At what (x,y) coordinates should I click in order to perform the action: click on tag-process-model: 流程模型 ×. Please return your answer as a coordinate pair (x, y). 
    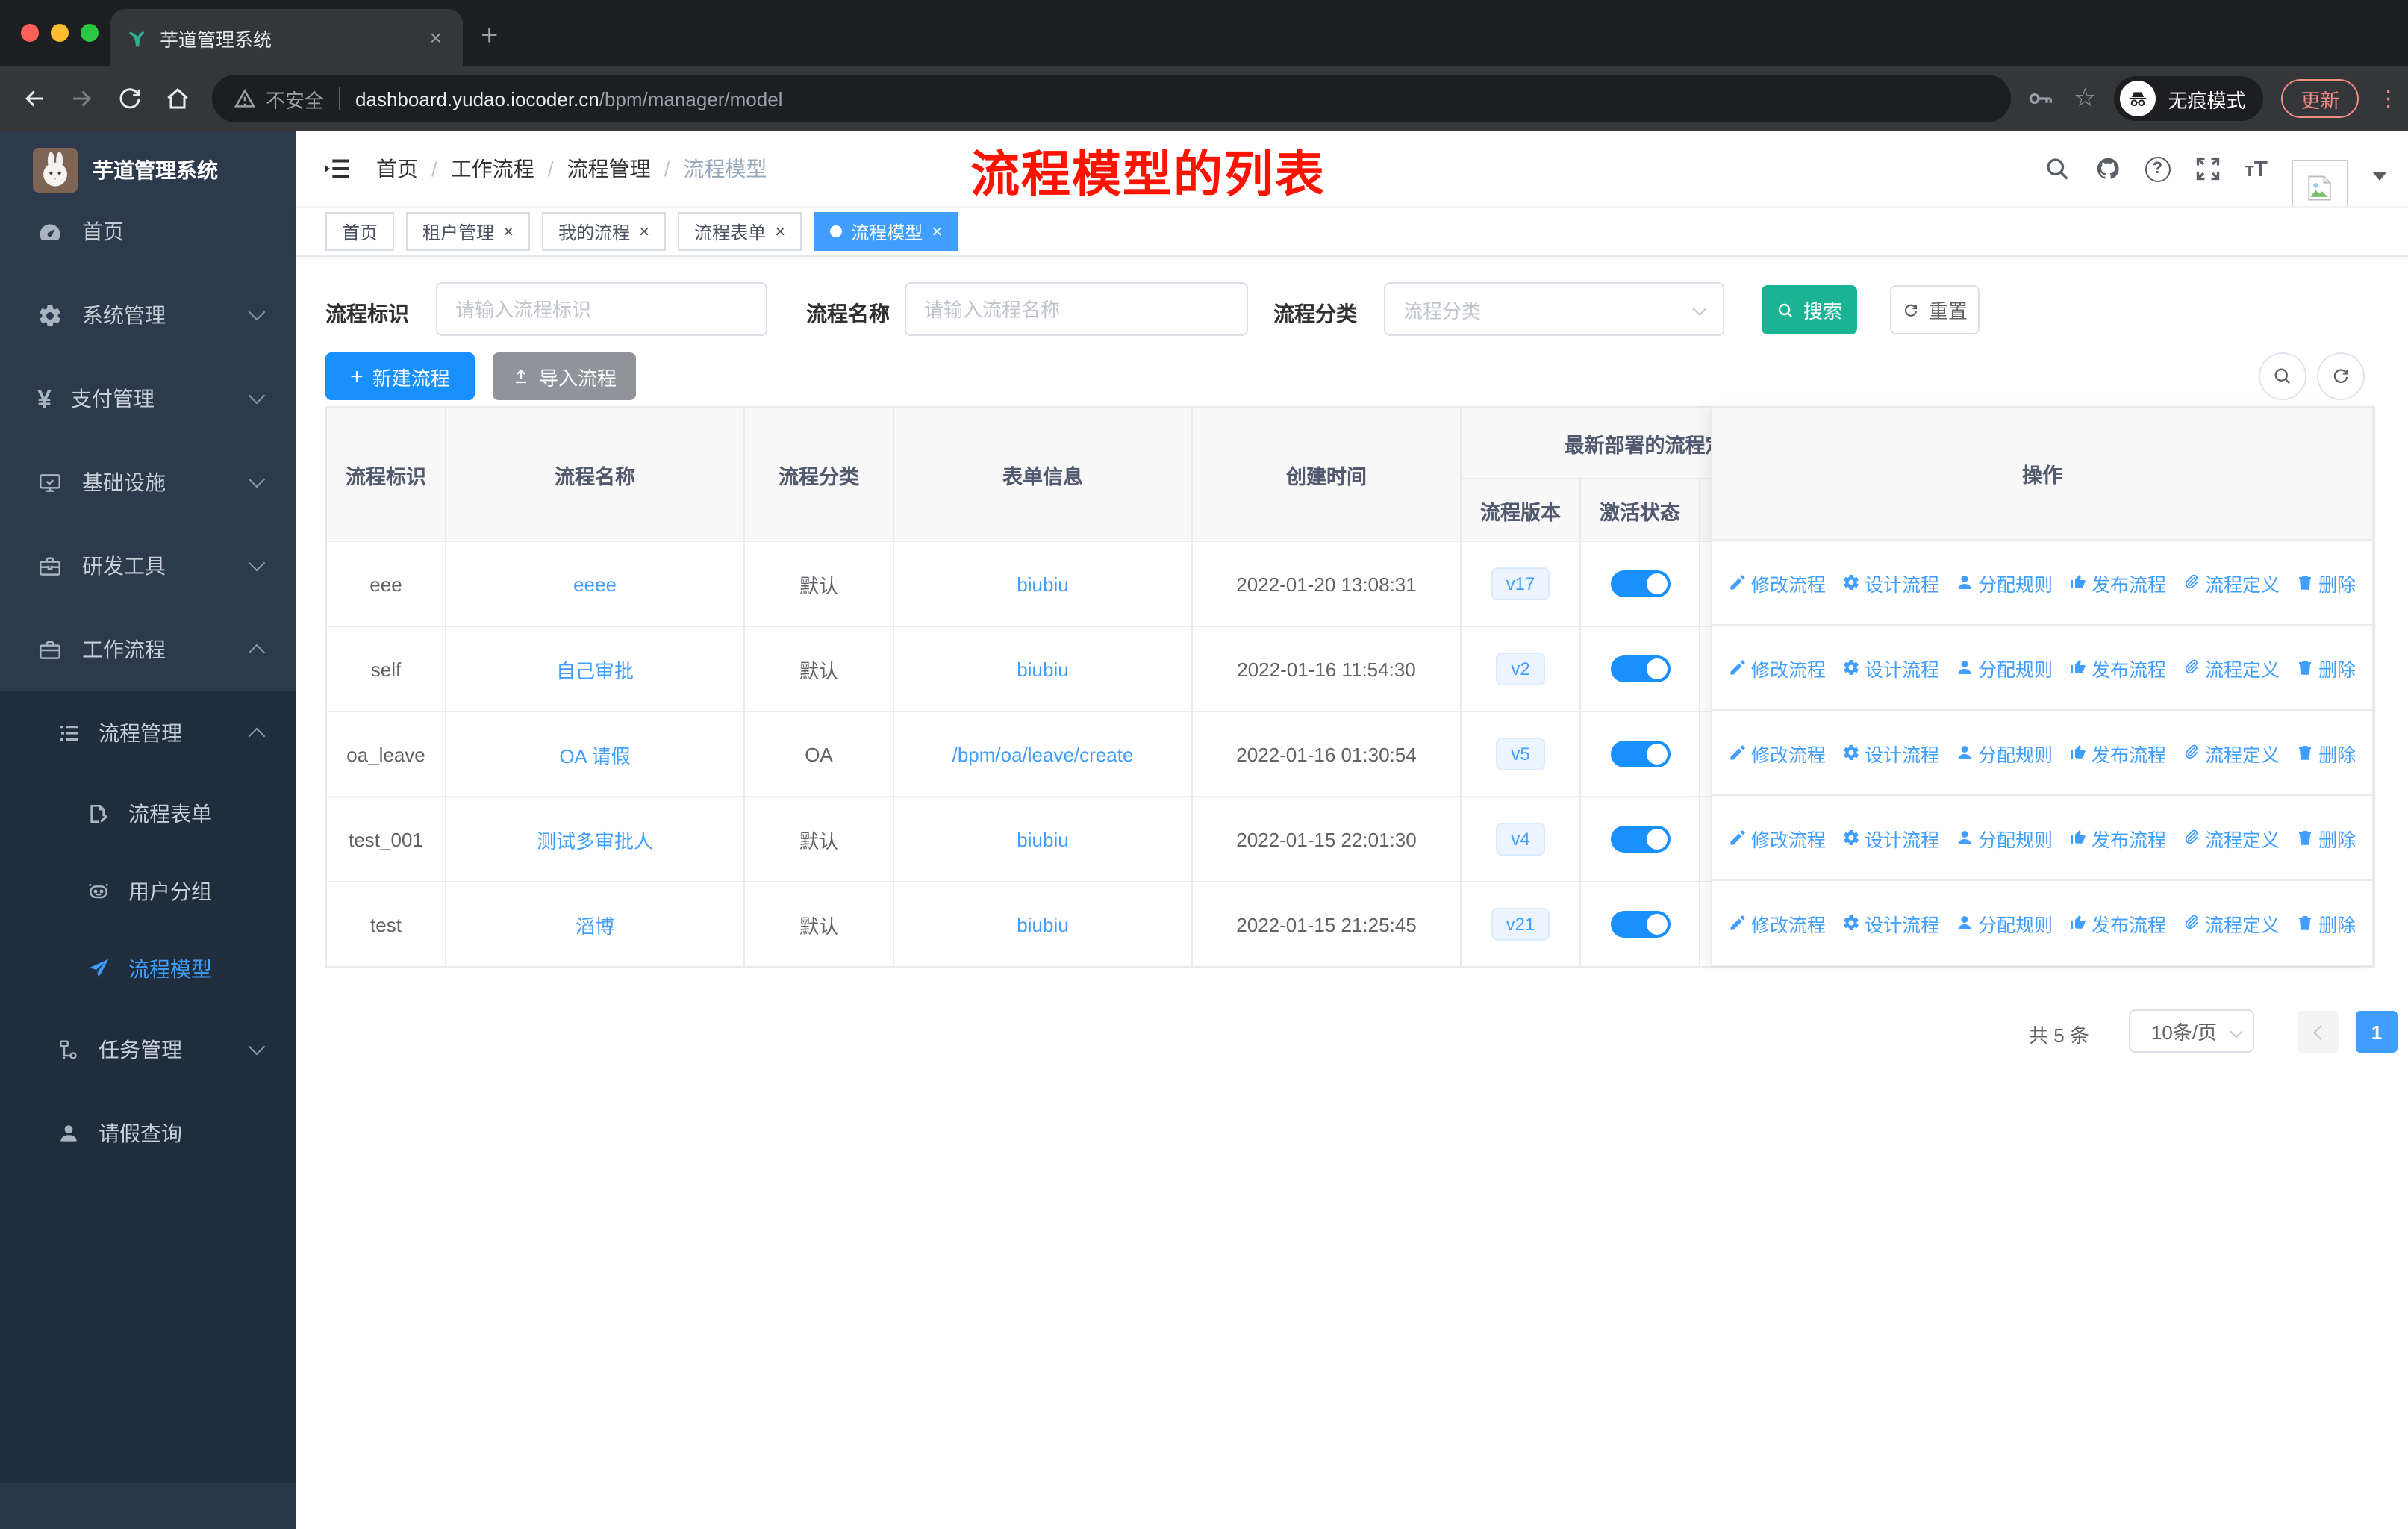
    Looking at the image, I should click on (886, 231).